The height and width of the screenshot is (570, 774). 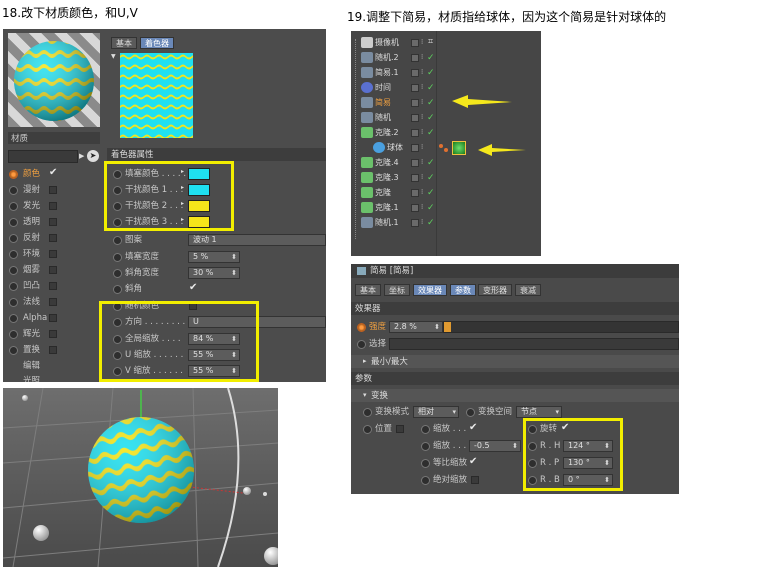 I want to click on channel-normal-checkbox, so click(x=53, y=302).